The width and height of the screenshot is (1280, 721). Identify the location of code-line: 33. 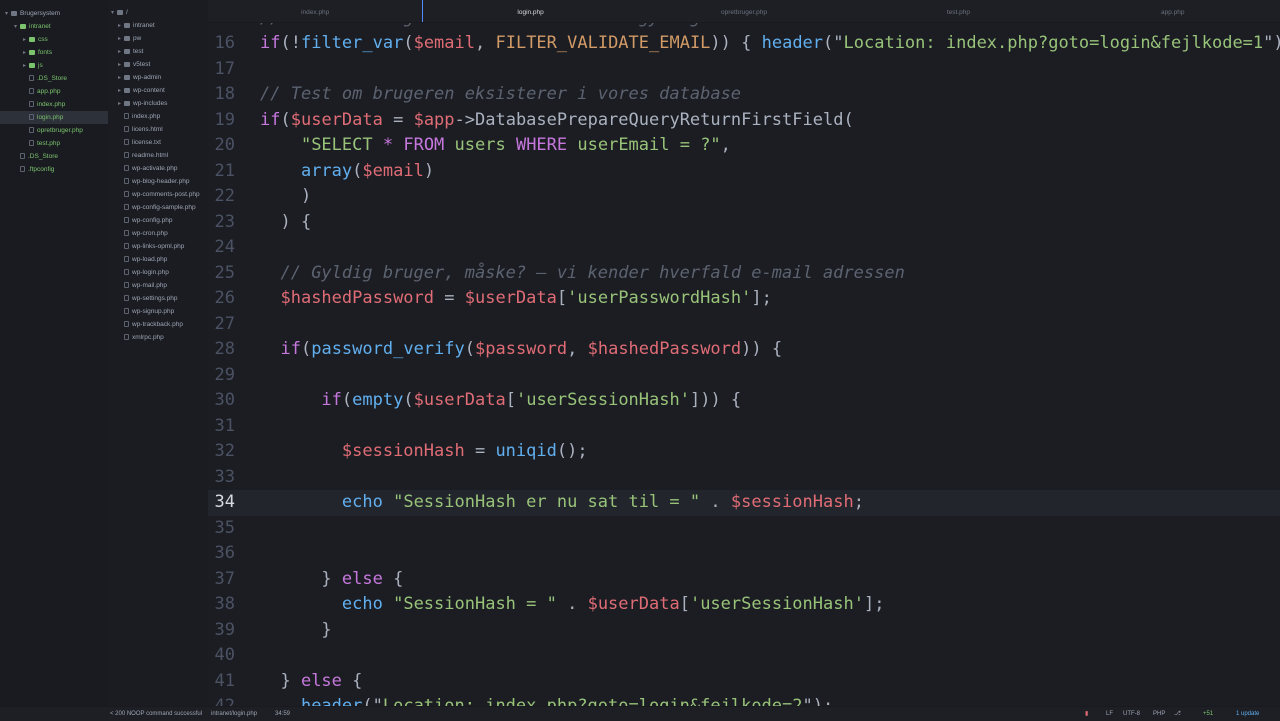
(744, 478).